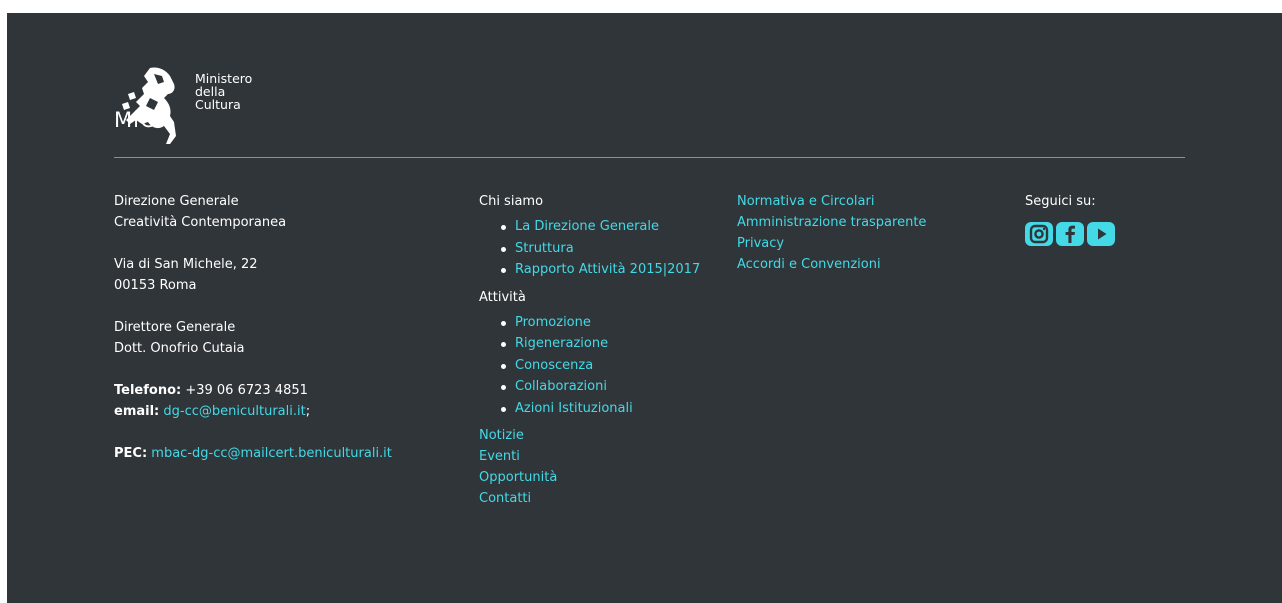  What do you see at coordinates (1060, 201) in the screenshot?
I see `social-heading: Seguici su:` at bounding box center [1060, 201].